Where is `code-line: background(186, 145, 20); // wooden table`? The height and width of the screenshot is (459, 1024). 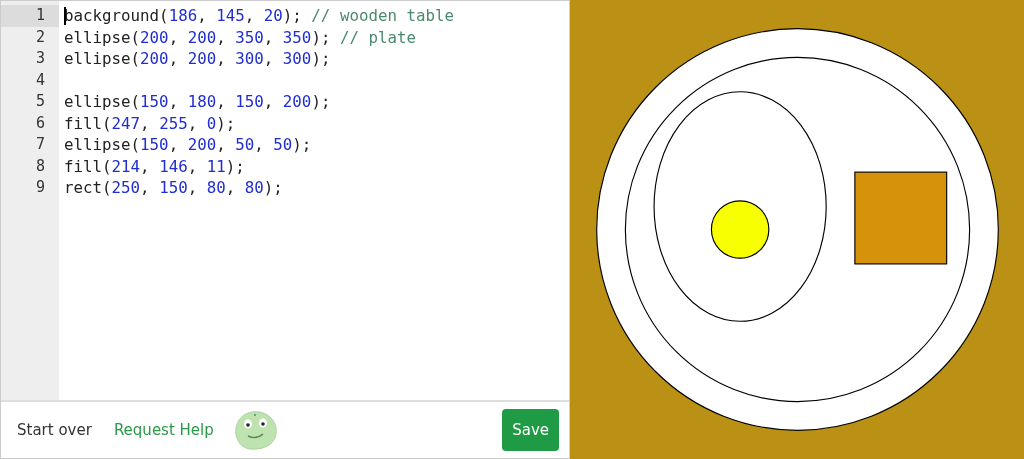
code-line: background(186, 145, 20); // wooden table is located at coordinates (259, 15).